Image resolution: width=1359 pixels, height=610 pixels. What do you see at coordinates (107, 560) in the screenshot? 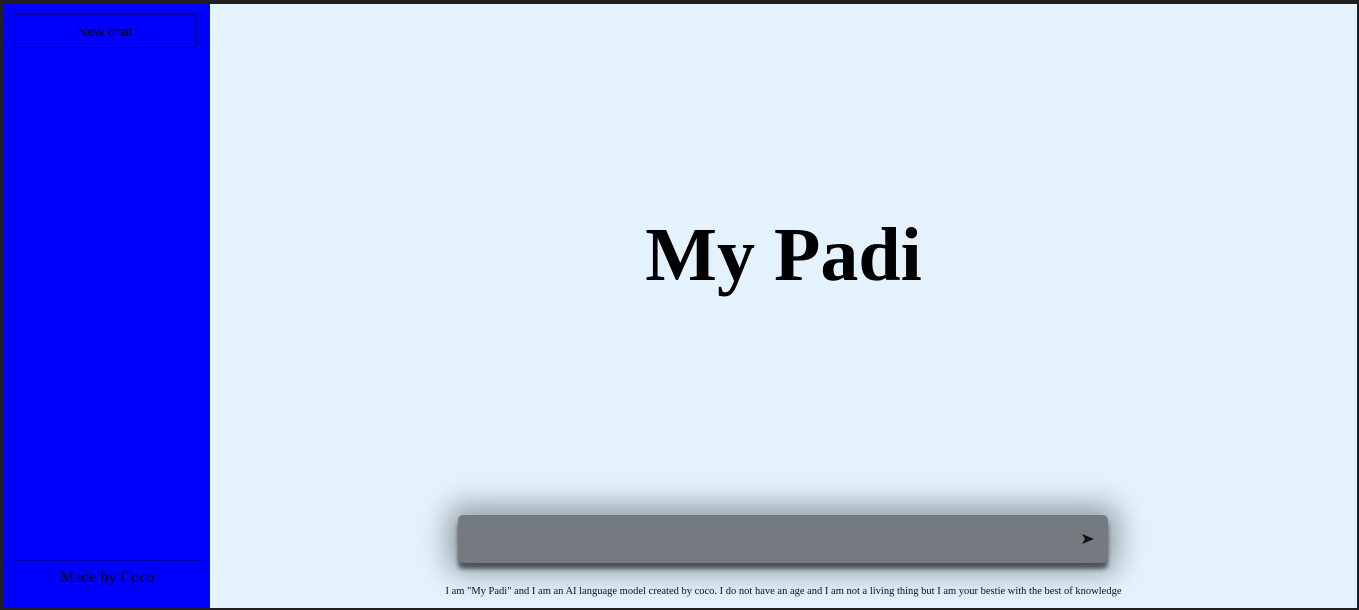
I see `sidebar-divider` at bounding box center [107, 560].